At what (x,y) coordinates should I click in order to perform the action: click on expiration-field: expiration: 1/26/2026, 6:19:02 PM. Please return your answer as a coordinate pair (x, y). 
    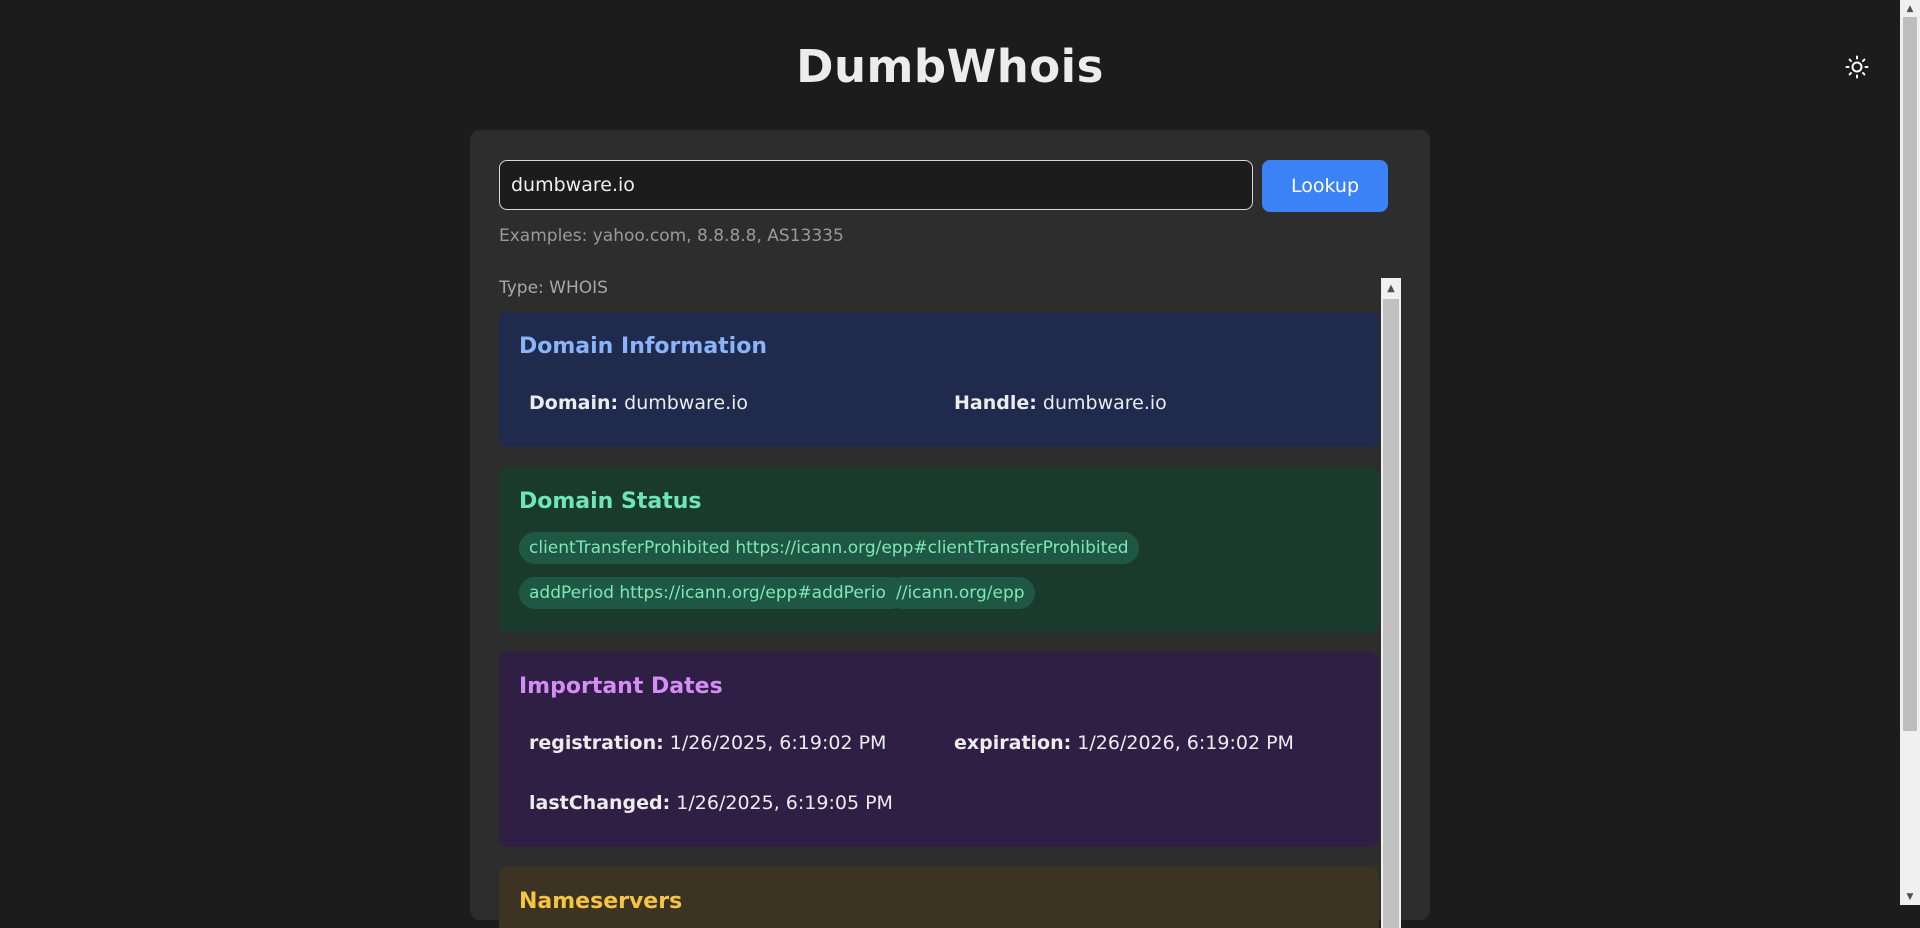
    Looking at the image, I should click on (1124, 743).